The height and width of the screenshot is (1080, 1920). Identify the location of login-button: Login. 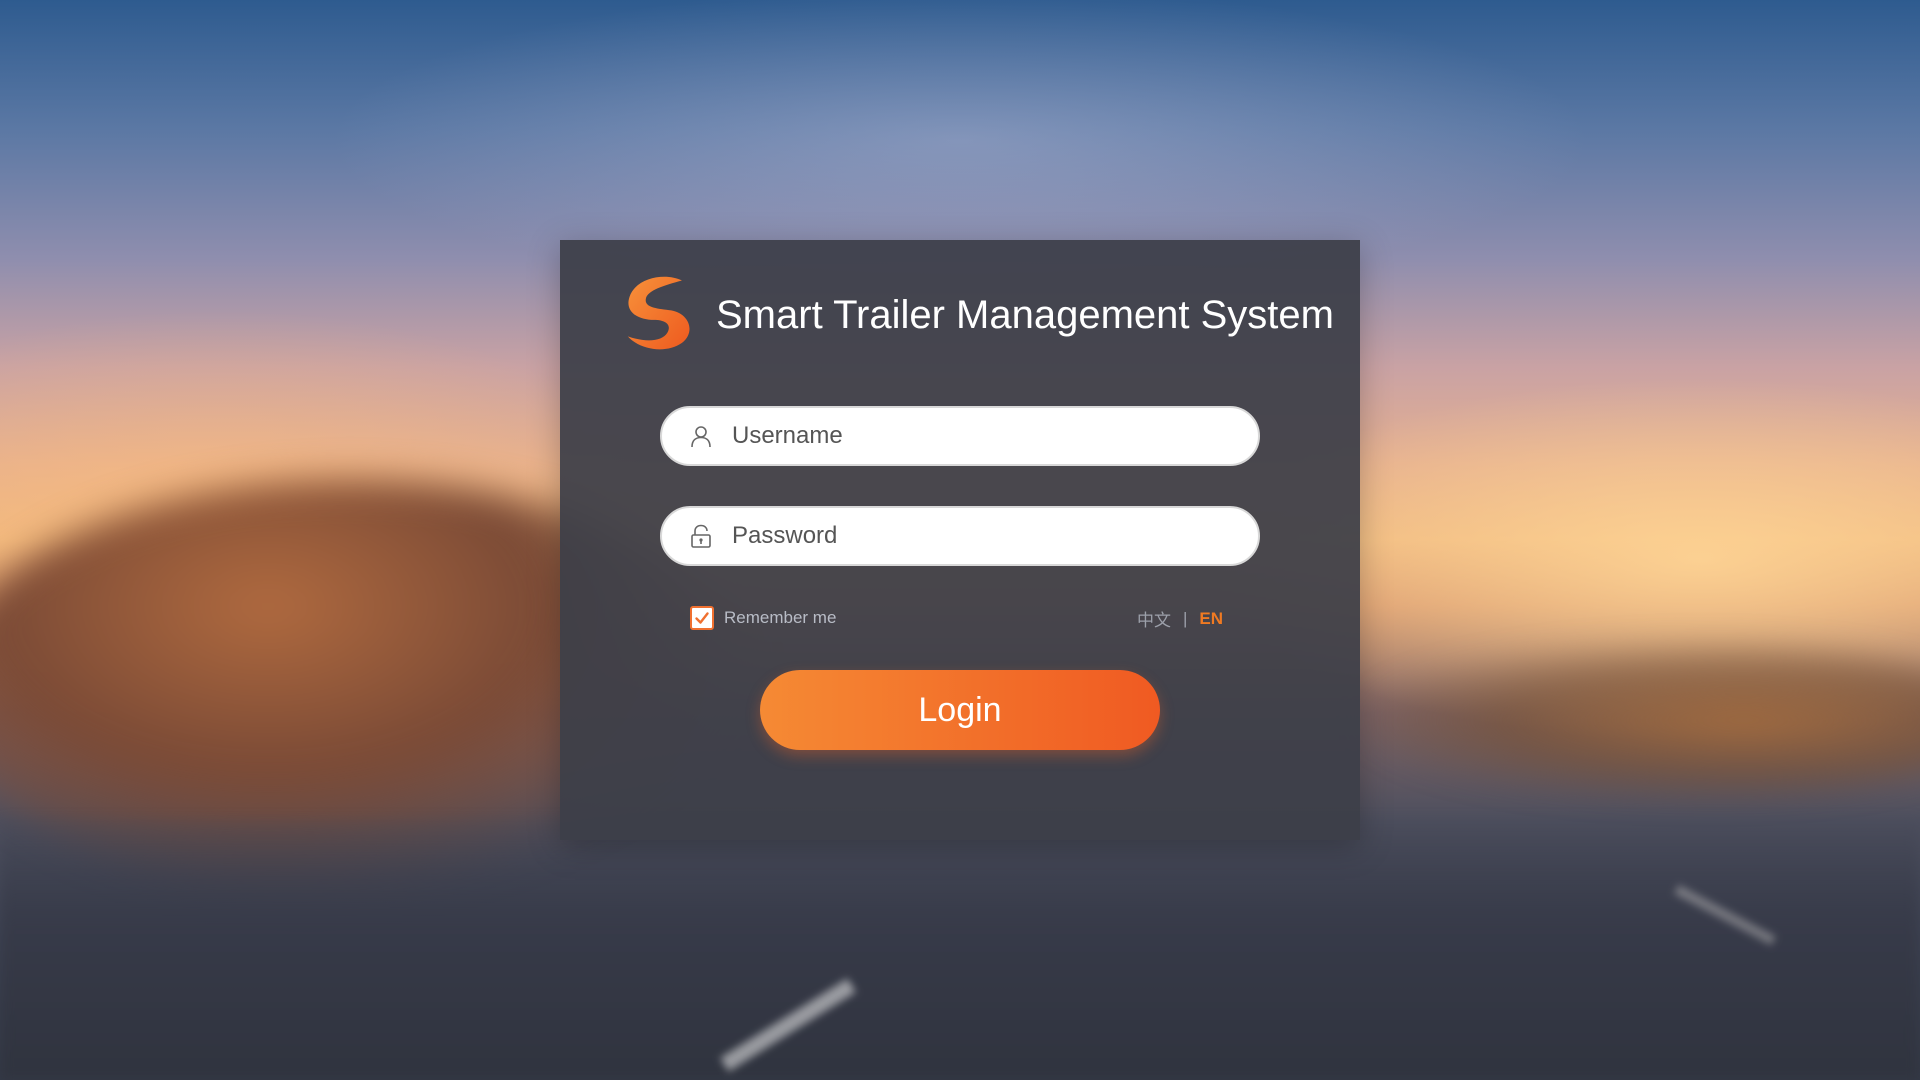
(960, 710).